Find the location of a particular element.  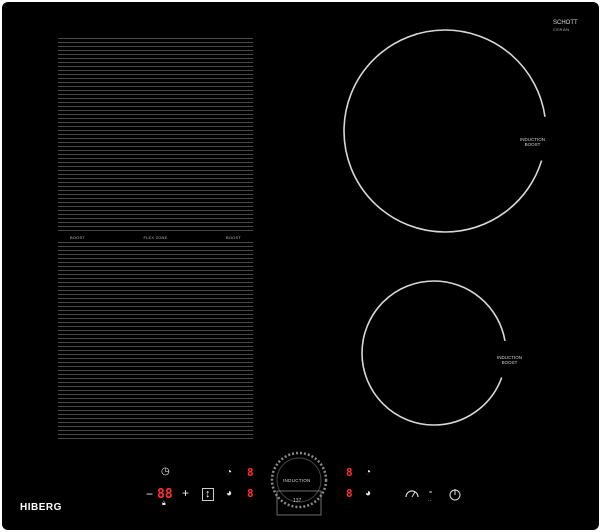

bridge-icon: ↕ is located at coordinates (208, 494).